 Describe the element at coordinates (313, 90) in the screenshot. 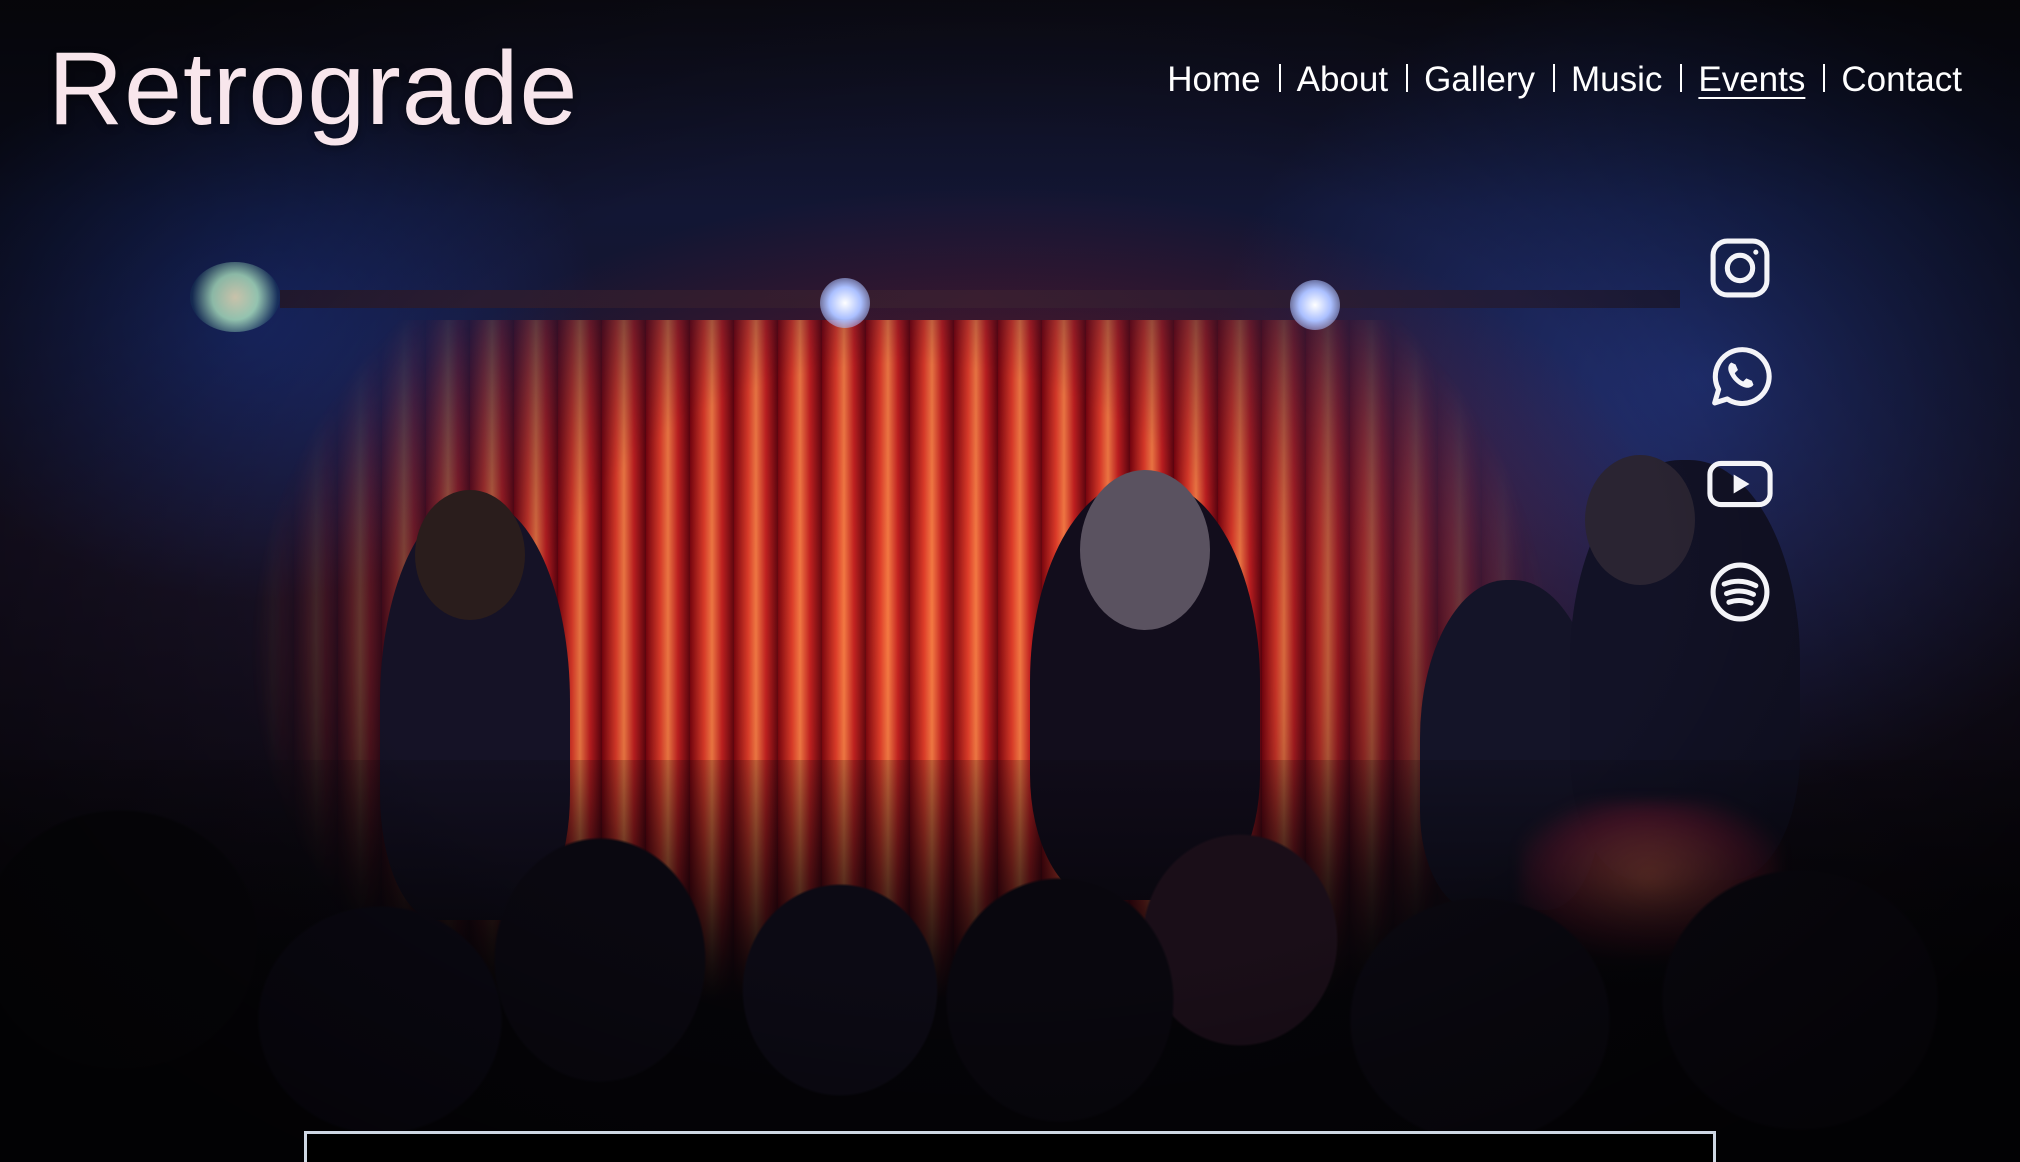

I see `site-logo: Retrograde` at that location.